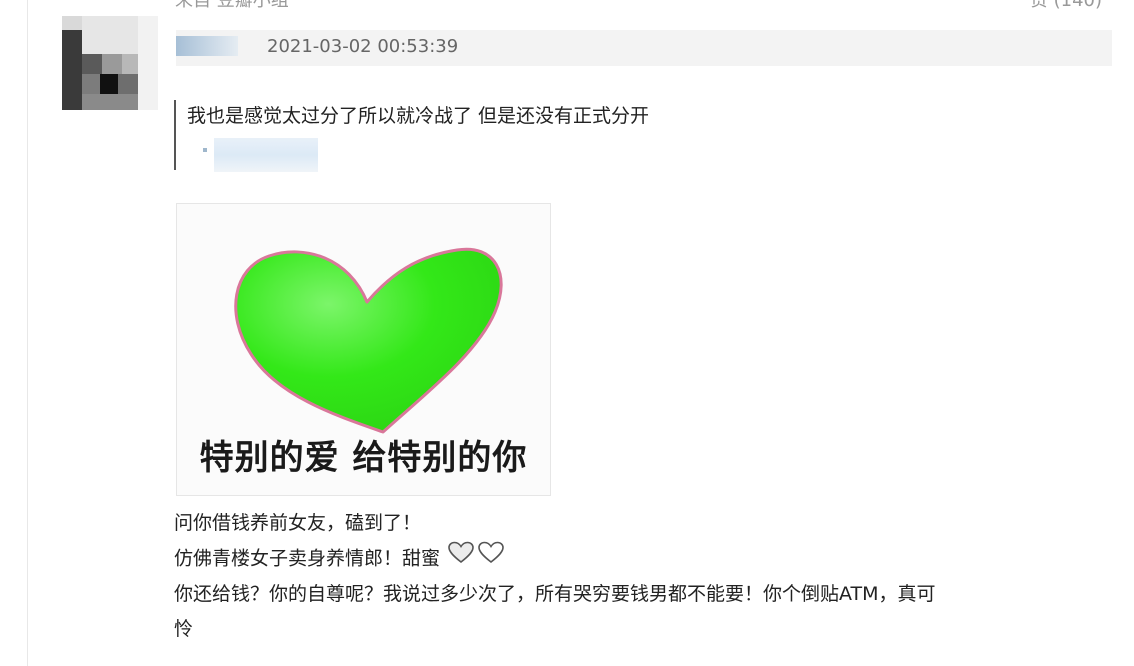 The width and height of the screenshot is (1134, 666). I want to click on comment-line: 仿佛青楼女子卖身养情郎！甜蜜, so click(644, 559).